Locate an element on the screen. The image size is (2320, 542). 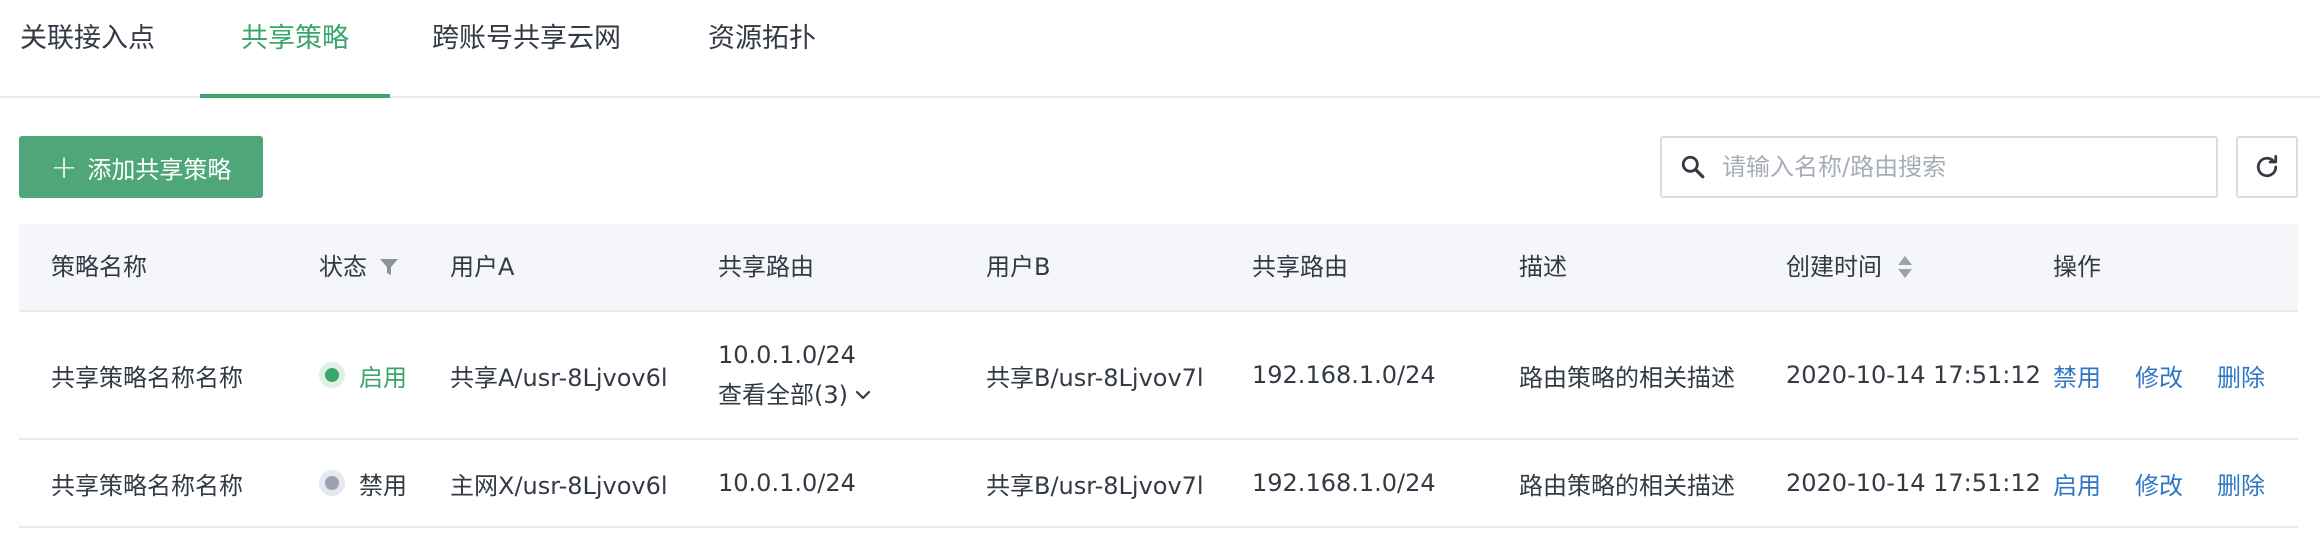
tab-sharing-policies: 共享策略 is located at coordinates (295, 49).